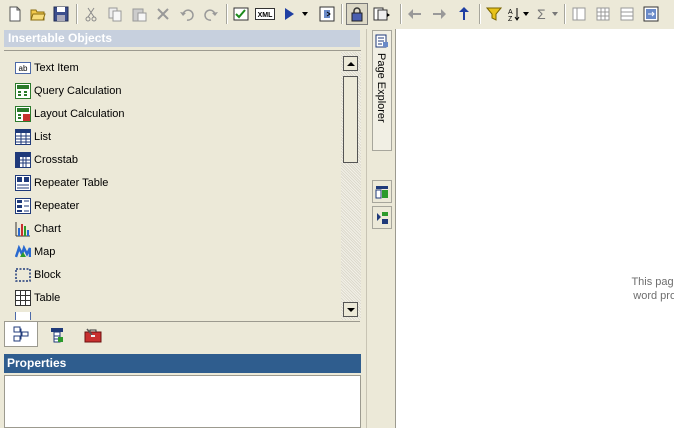 Image resolution: width=674 pixels, height=428 pixels. I want to click on lock-icon, so click(357, 14).